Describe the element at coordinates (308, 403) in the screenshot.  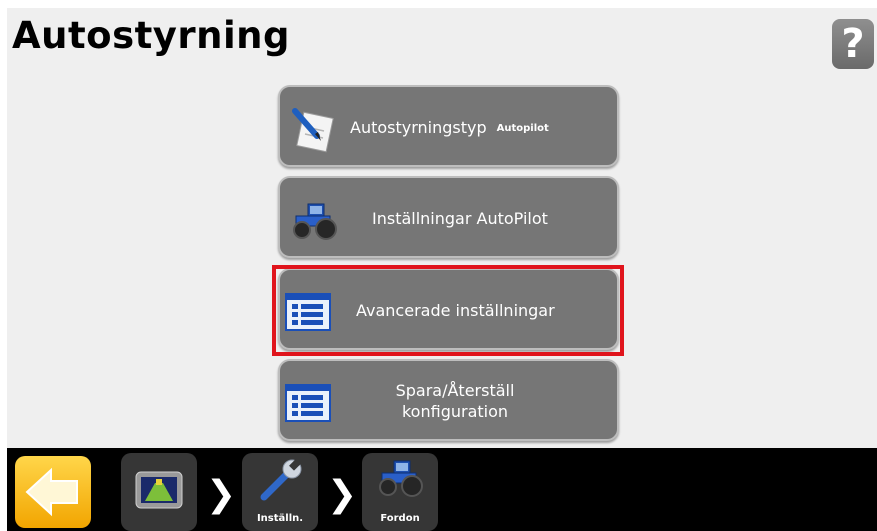
I see `list-icon` at that location.